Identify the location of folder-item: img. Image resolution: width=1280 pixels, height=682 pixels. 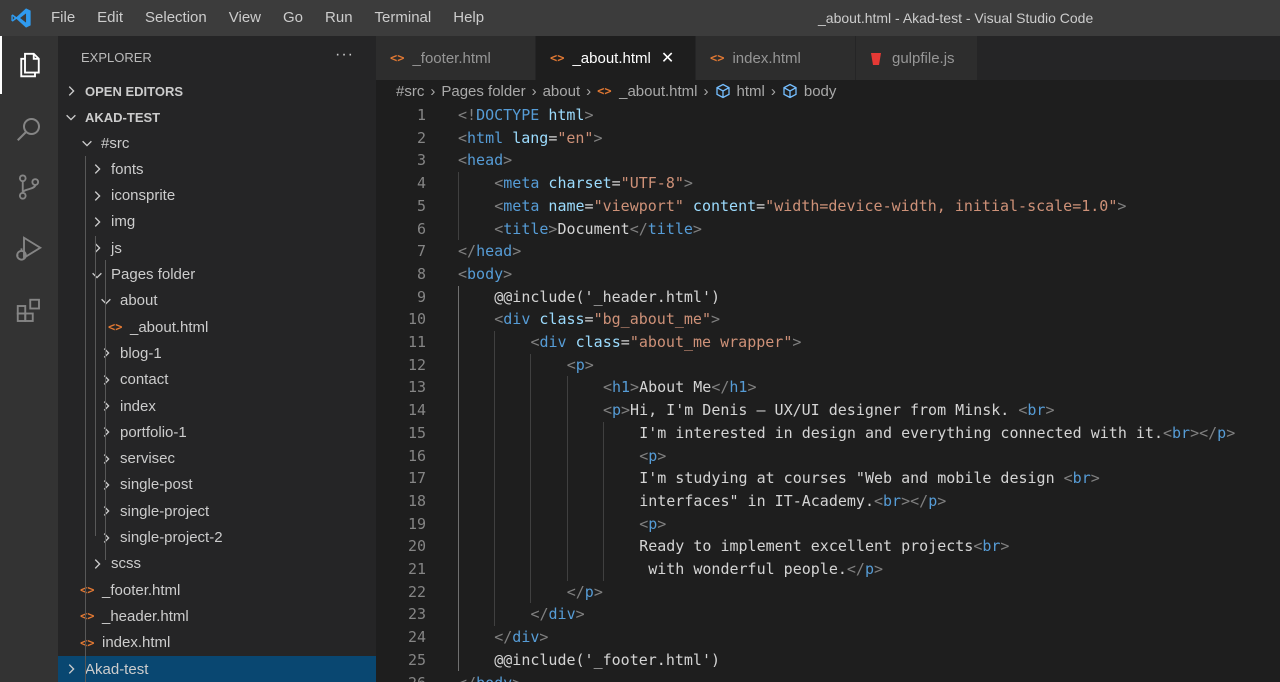
(217, 222).